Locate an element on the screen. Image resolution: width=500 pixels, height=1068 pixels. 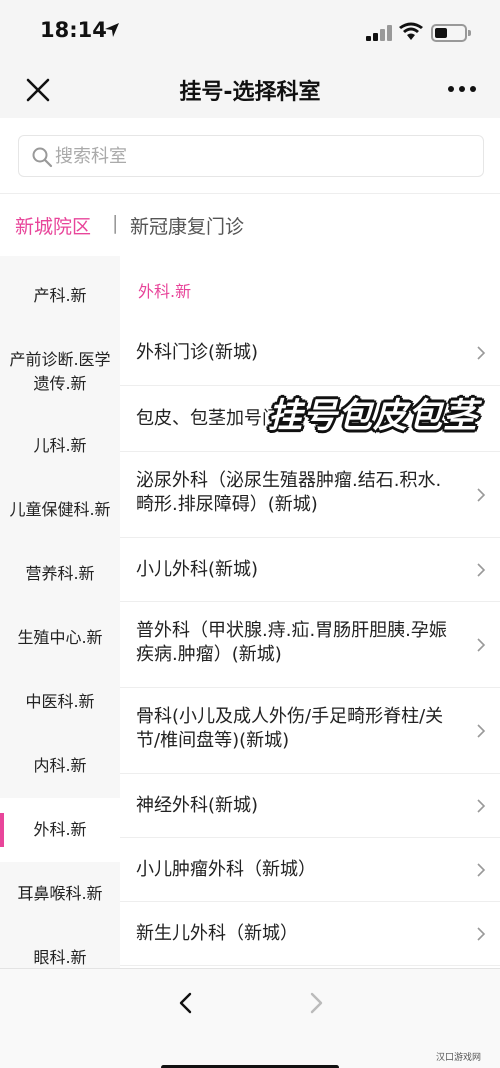
list-item-label: 骨科(小儿及成人外伤/手足畸形脊柱/关节/椎间盘等)(新城) is located at coordinates (290, 728).